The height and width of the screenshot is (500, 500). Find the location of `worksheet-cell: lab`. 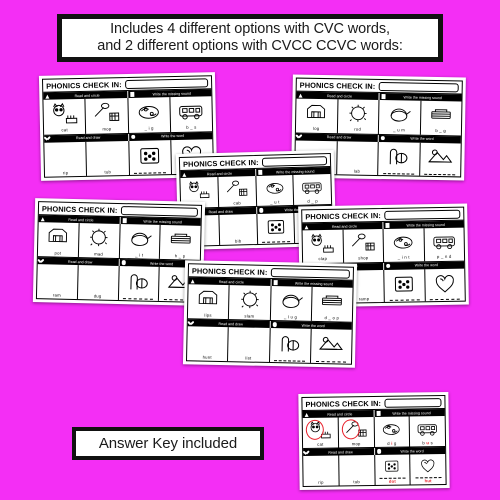

worksheet-cell: lab is located at coordinates (357, 158).